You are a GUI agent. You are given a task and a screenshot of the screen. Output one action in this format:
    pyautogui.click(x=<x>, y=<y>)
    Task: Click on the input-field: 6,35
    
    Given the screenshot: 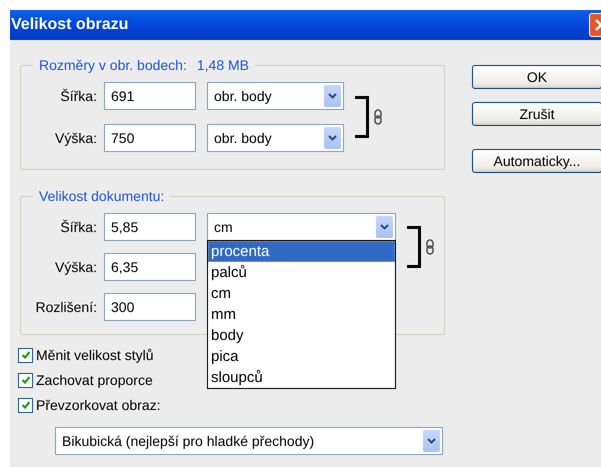 What is the action you would take?
    pyautogui.click(x=150, y=267)
    